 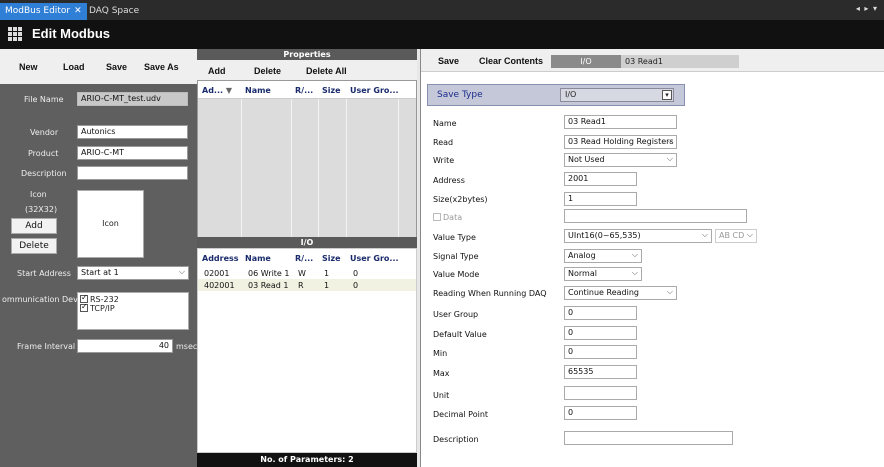 What do you see at coordinates (456, 274) in the screenshot?
I see `value-mode-label: Value Mode` at bounding box center [456, 274].